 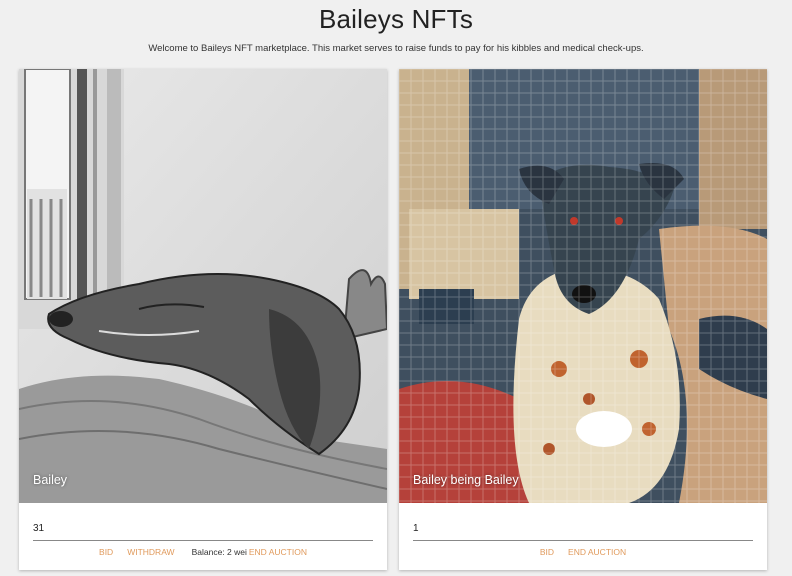 I want to click on nft-title: Bailey, so click(x=50, y=480).